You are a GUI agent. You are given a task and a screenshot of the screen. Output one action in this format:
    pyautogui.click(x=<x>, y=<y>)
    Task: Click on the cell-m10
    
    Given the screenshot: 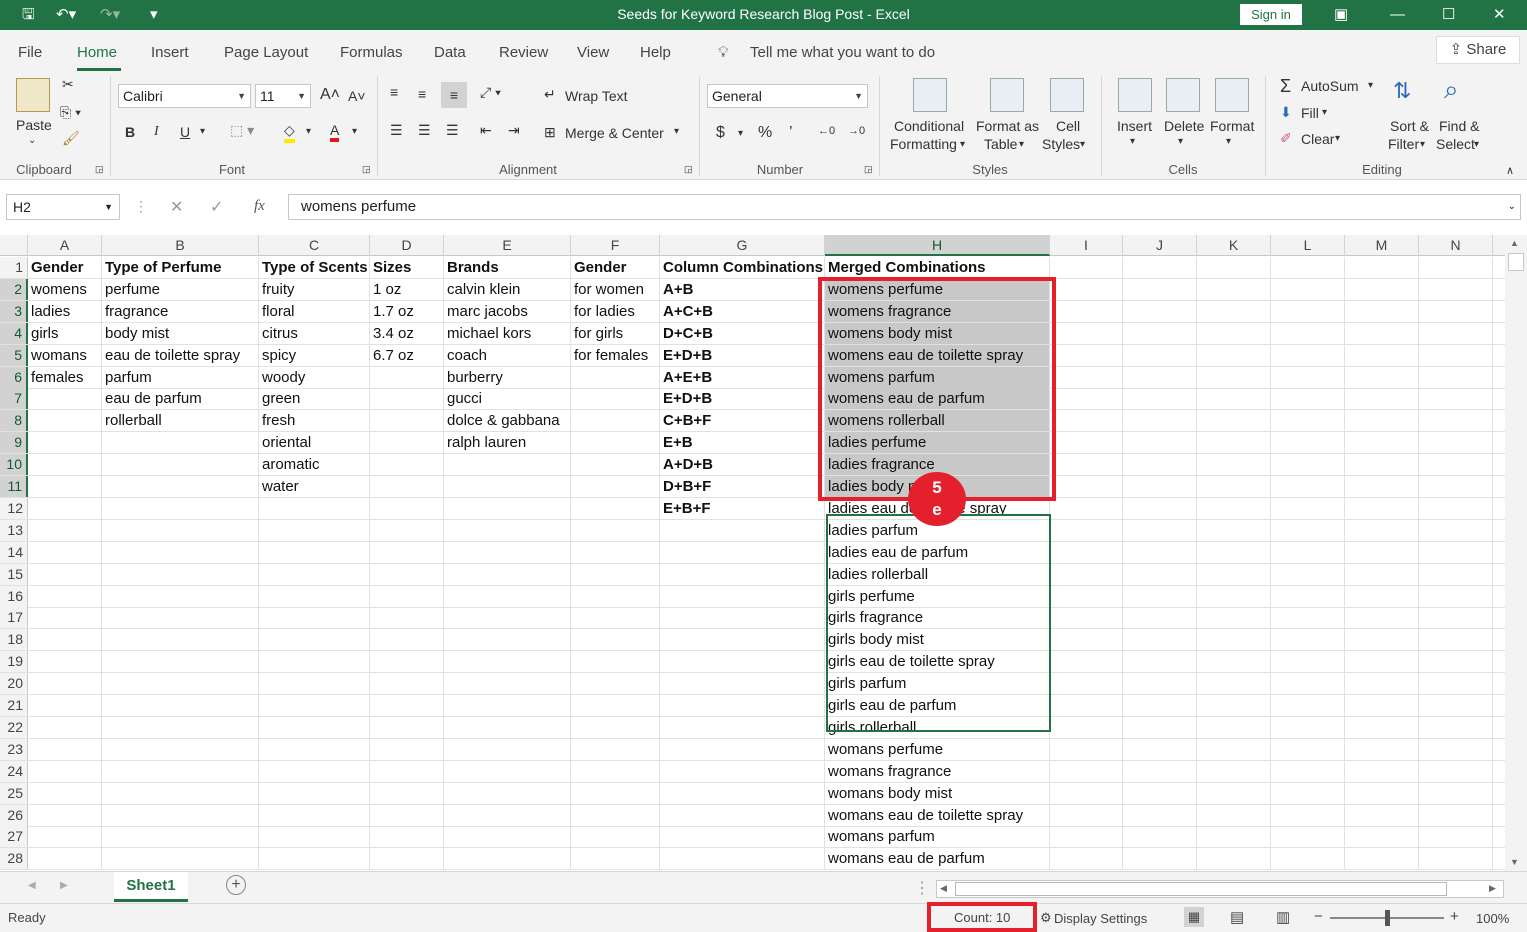 What is the action you would take?
    pyautogui.click(x=1382, y=465)
    